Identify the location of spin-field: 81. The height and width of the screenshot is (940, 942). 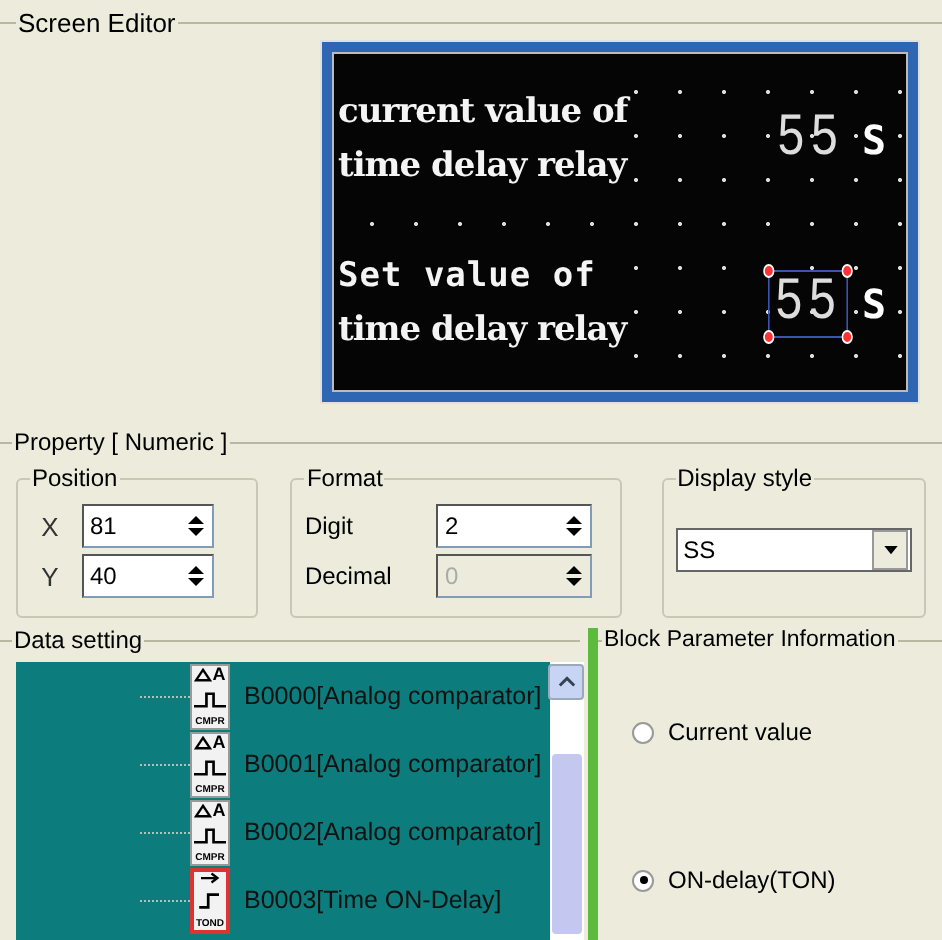
(148, 526).